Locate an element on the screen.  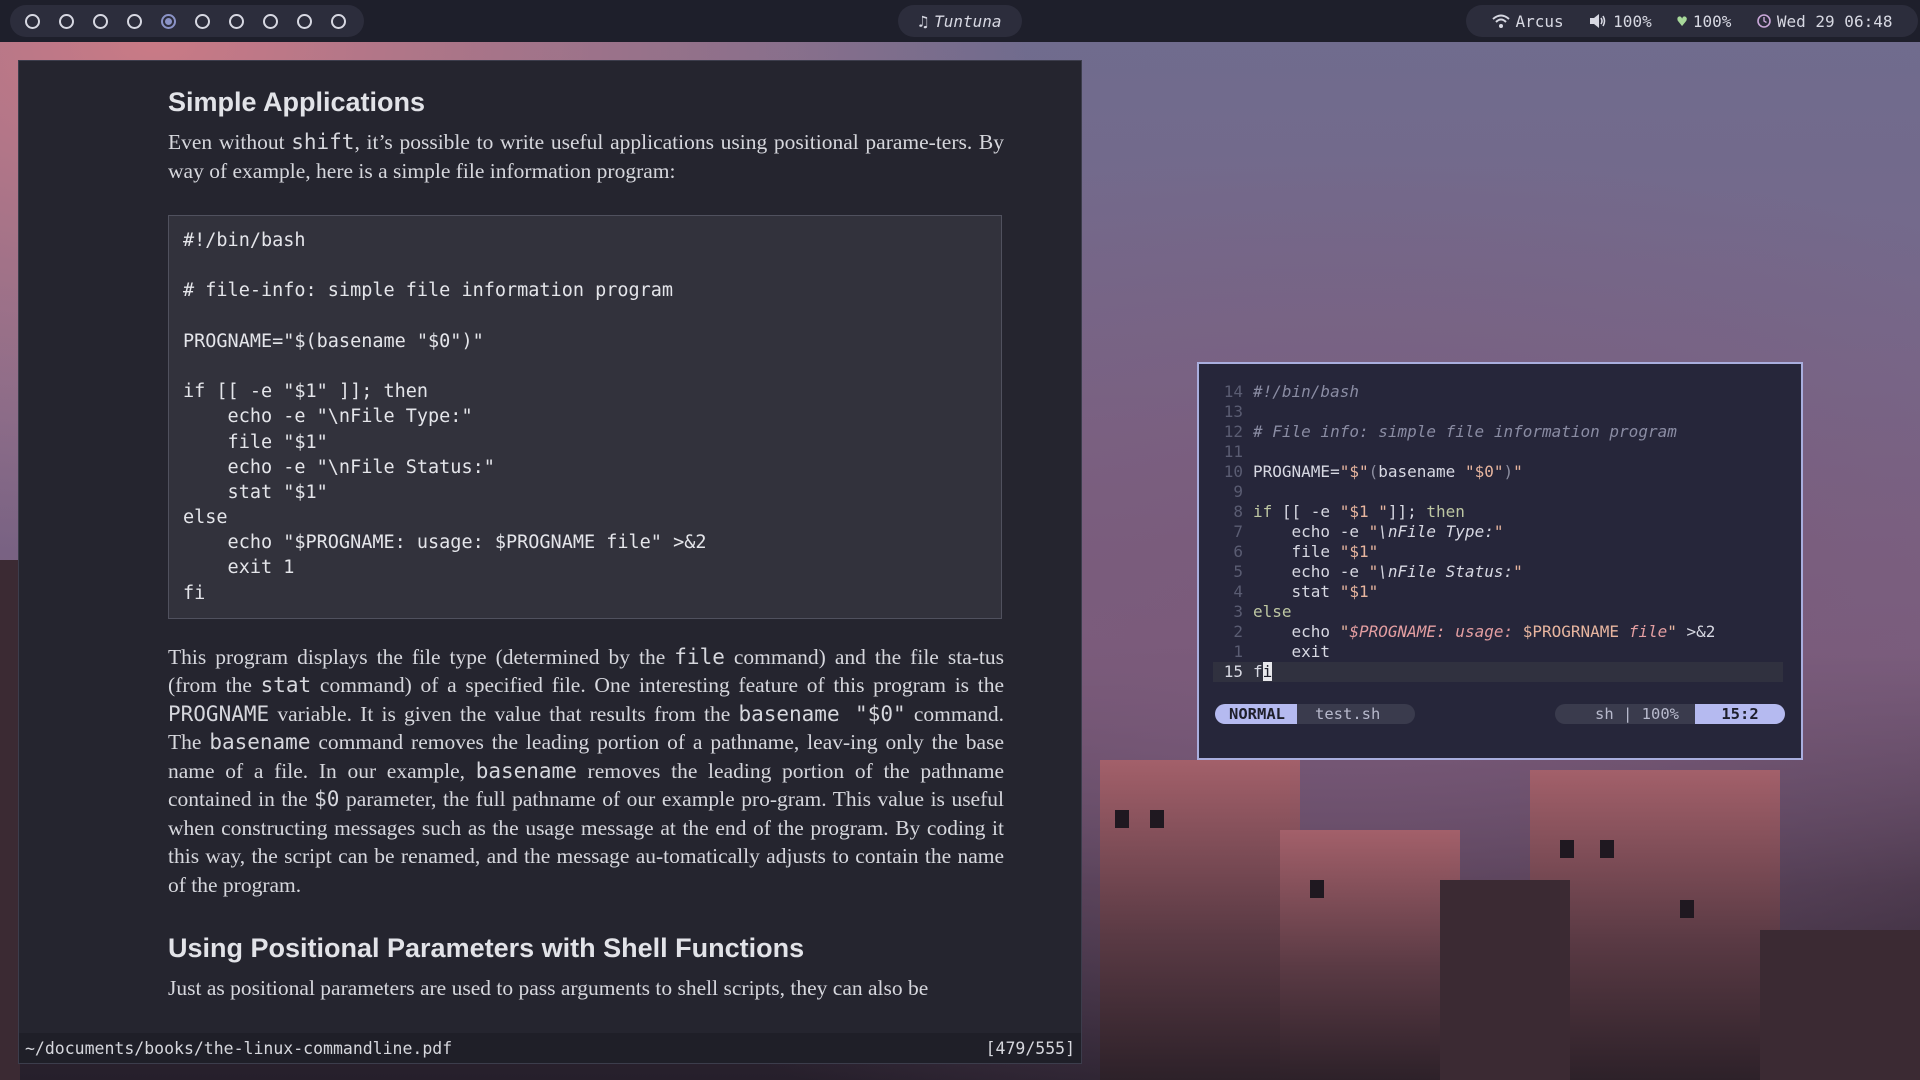
line-text: stat "$1" is located at coordinates (1316, 592).